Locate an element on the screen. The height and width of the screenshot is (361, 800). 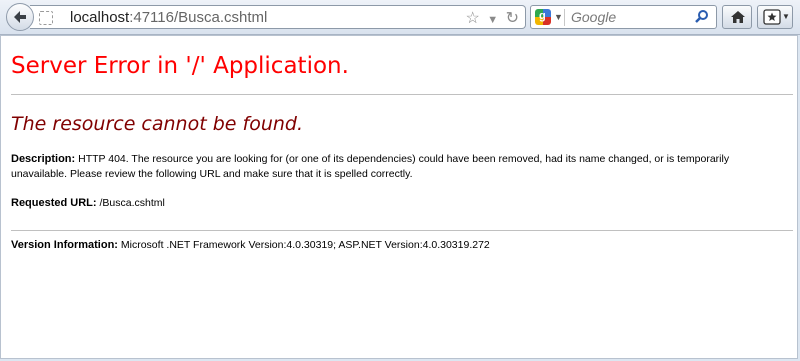
back-arrow-icon is located at coordinates (20, 17).